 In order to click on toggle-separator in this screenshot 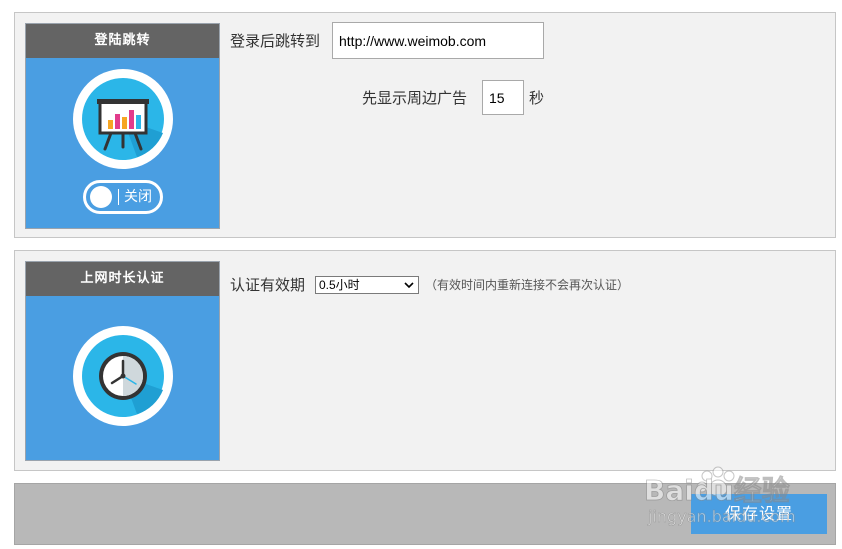, I will do `click(118, 197)`.